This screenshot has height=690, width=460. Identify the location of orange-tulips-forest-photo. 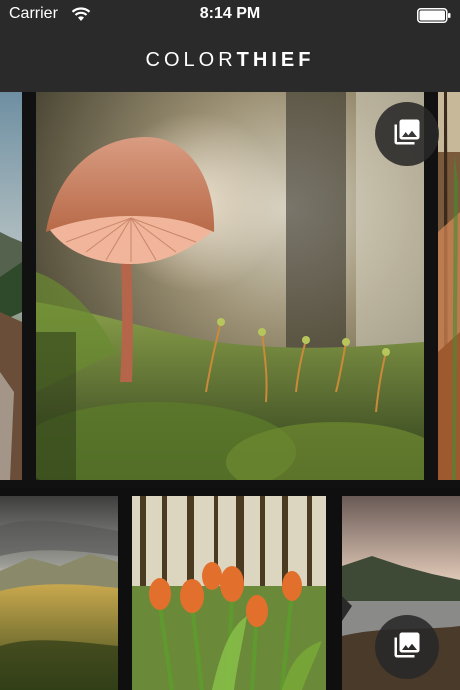
(229, 593).